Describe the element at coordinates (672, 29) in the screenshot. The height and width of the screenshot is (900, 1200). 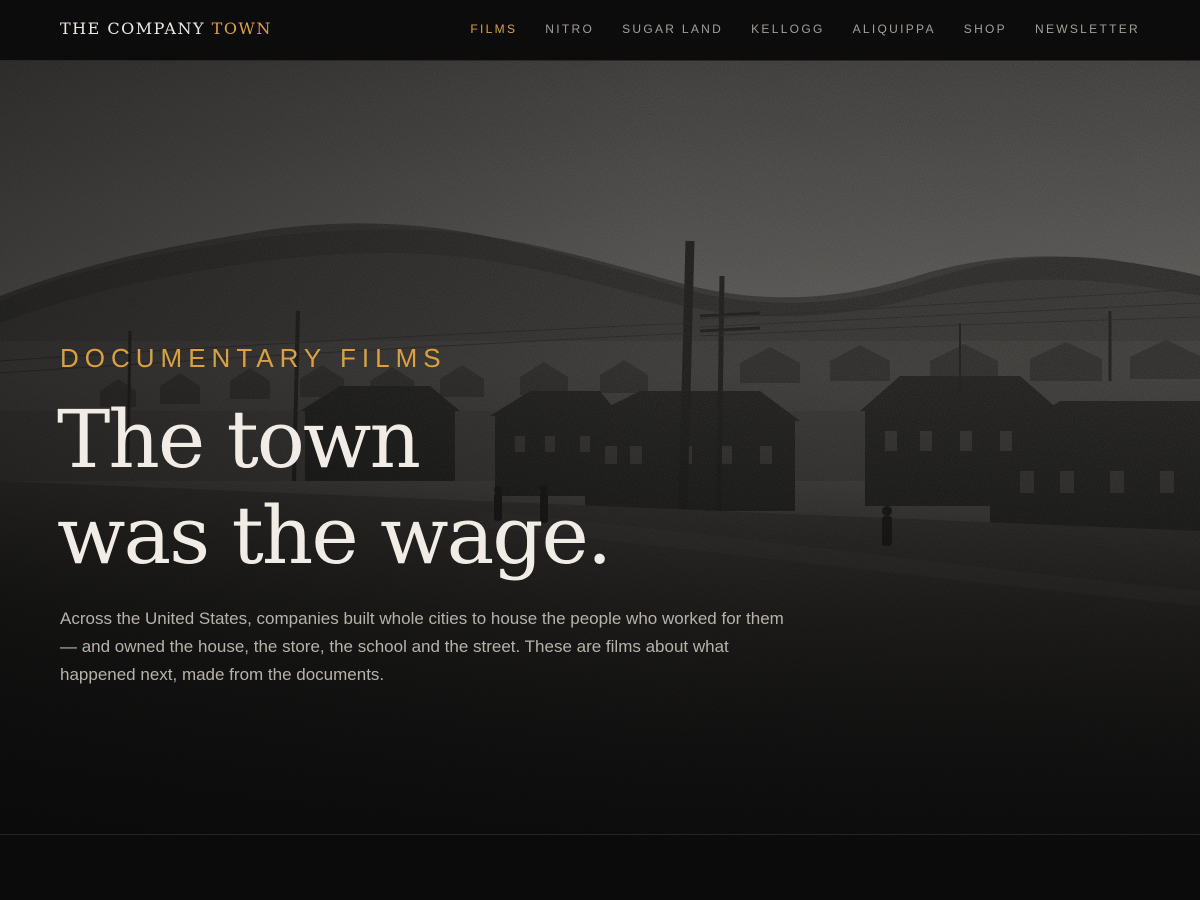
I see `nav-item-sugar-land: SUGAR LAND` at that location.